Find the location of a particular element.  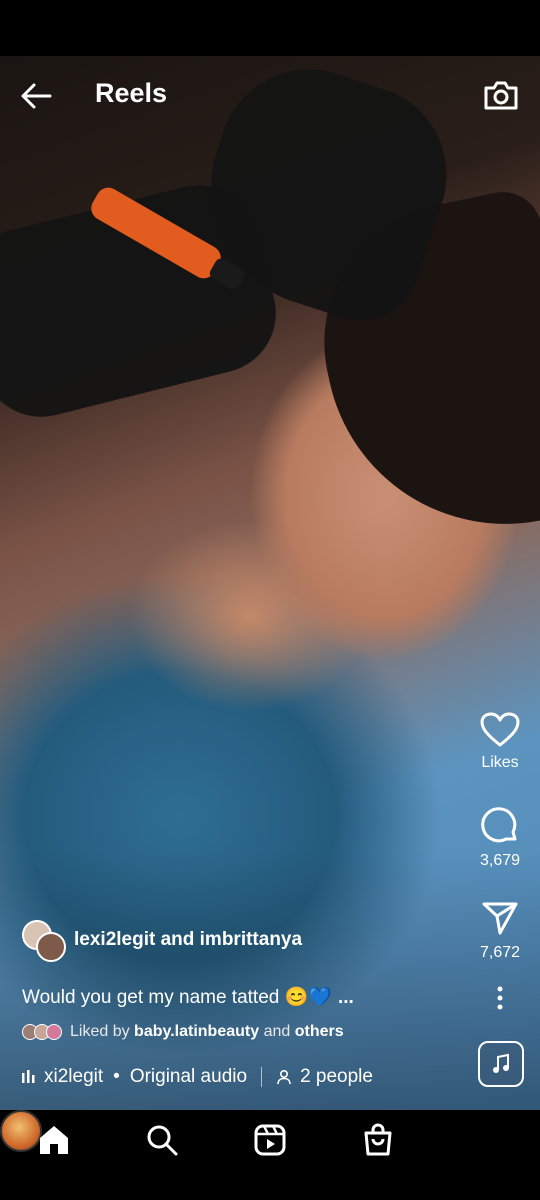

page-title: Reels is located at coordinates (131, 93).